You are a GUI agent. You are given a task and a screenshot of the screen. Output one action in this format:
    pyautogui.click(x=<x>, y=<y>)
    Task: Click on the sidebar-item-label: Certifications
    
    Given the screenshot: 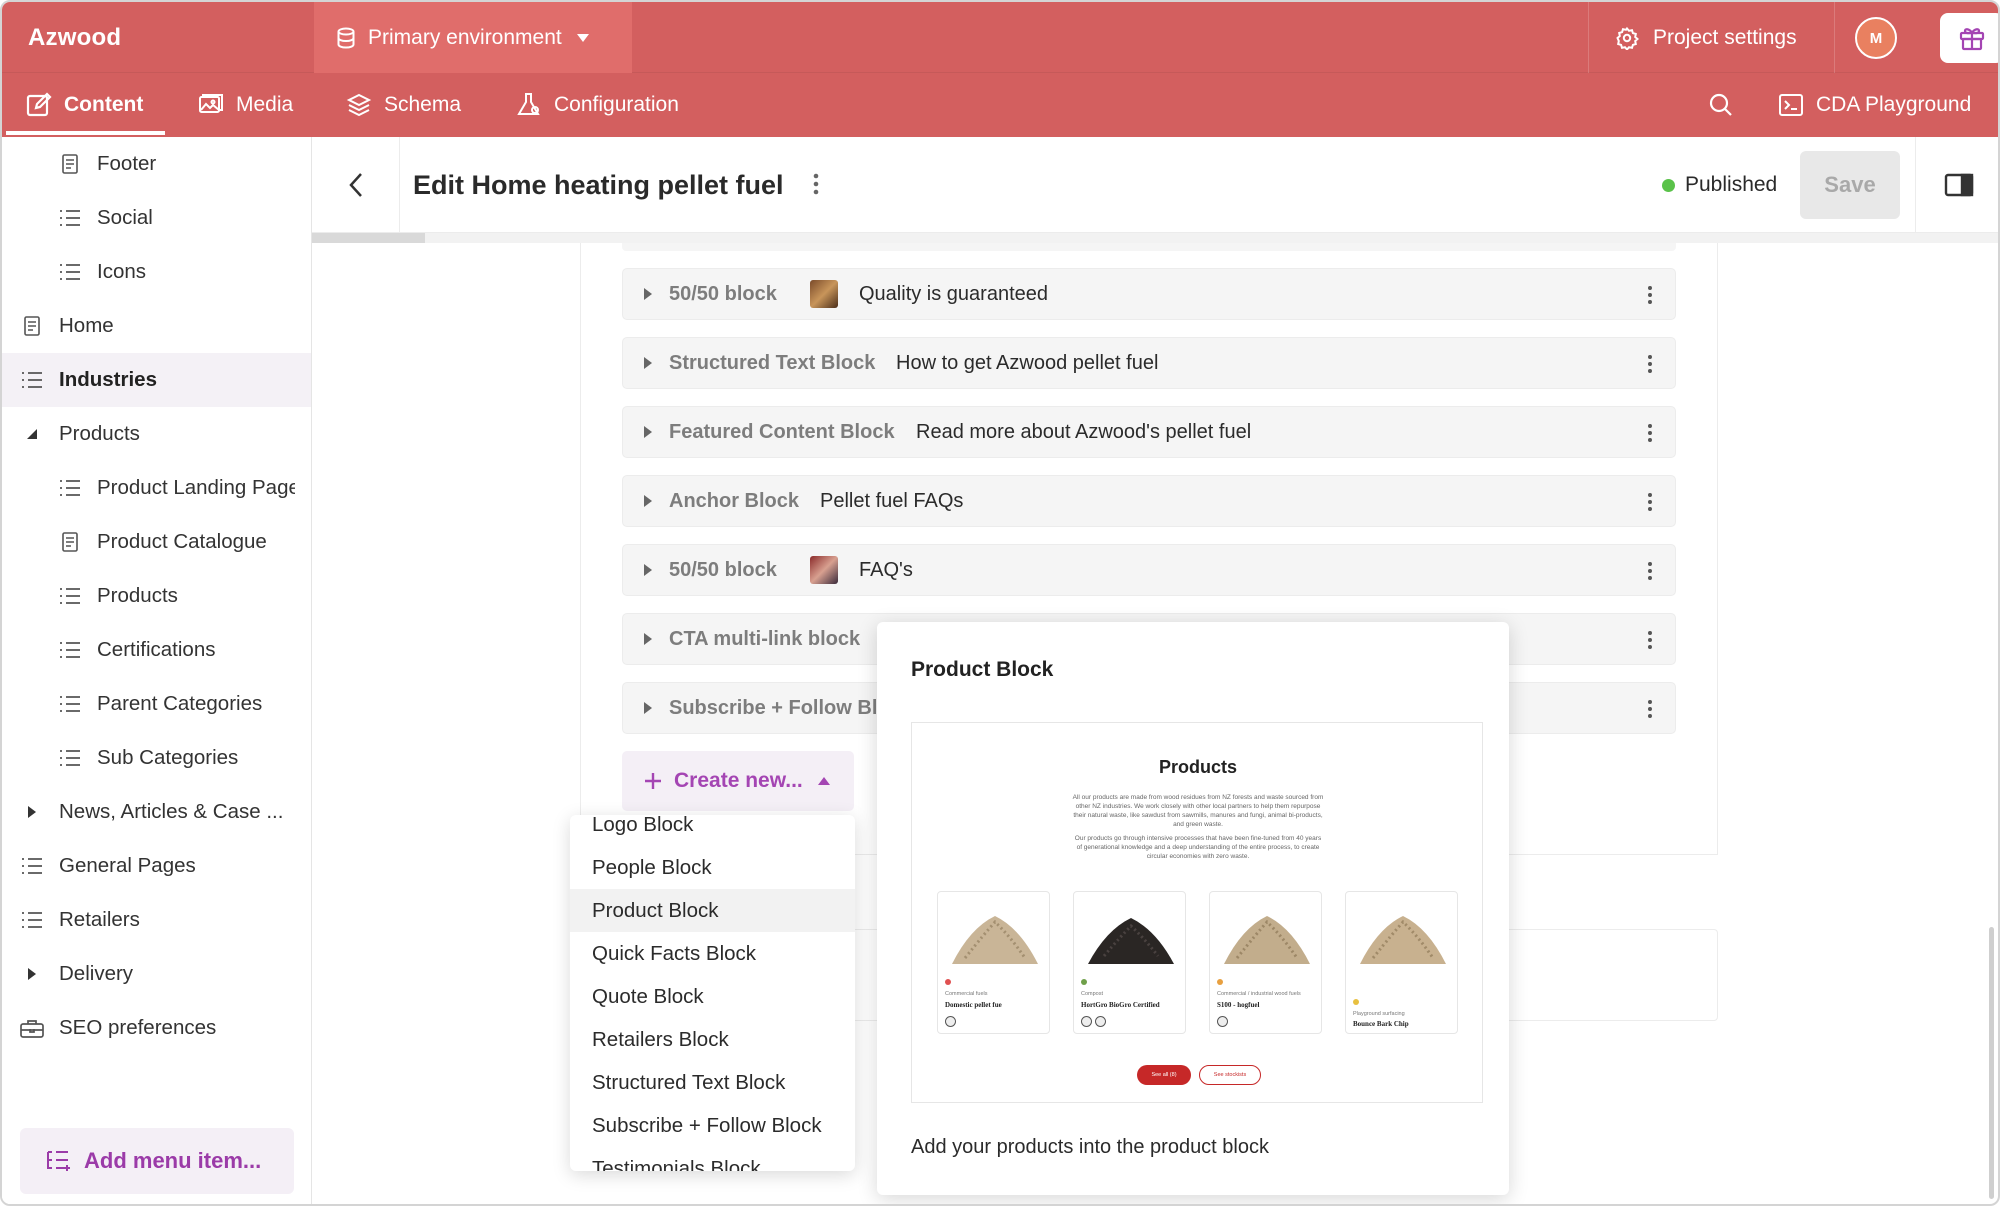 What is the action you would take?
    pyautogui.click(x=156, y=649)
    